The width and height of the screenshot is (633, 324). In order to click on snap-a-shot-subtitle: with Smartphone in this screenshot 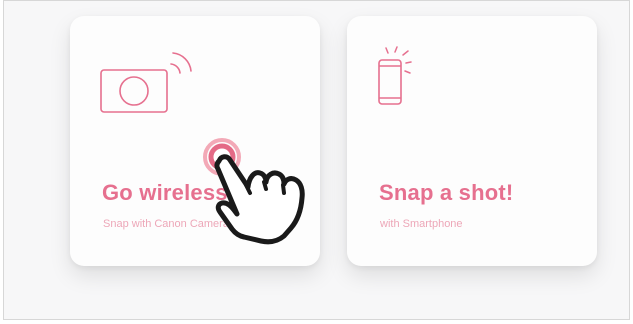, I will do `click(421, 224)`.